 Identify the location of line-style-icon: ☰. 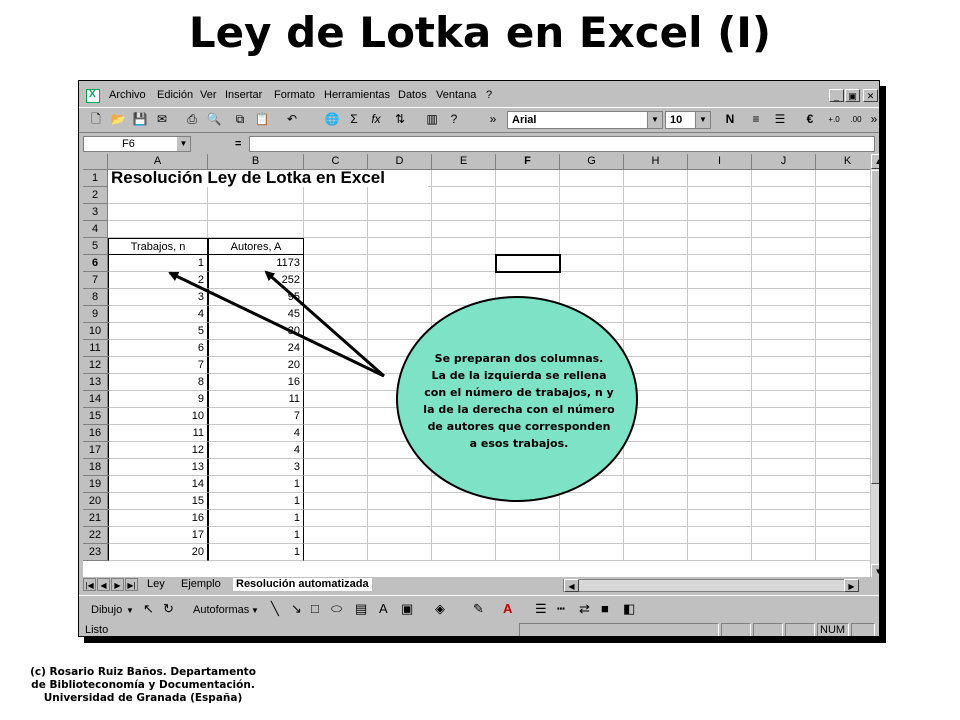
(541, 609).